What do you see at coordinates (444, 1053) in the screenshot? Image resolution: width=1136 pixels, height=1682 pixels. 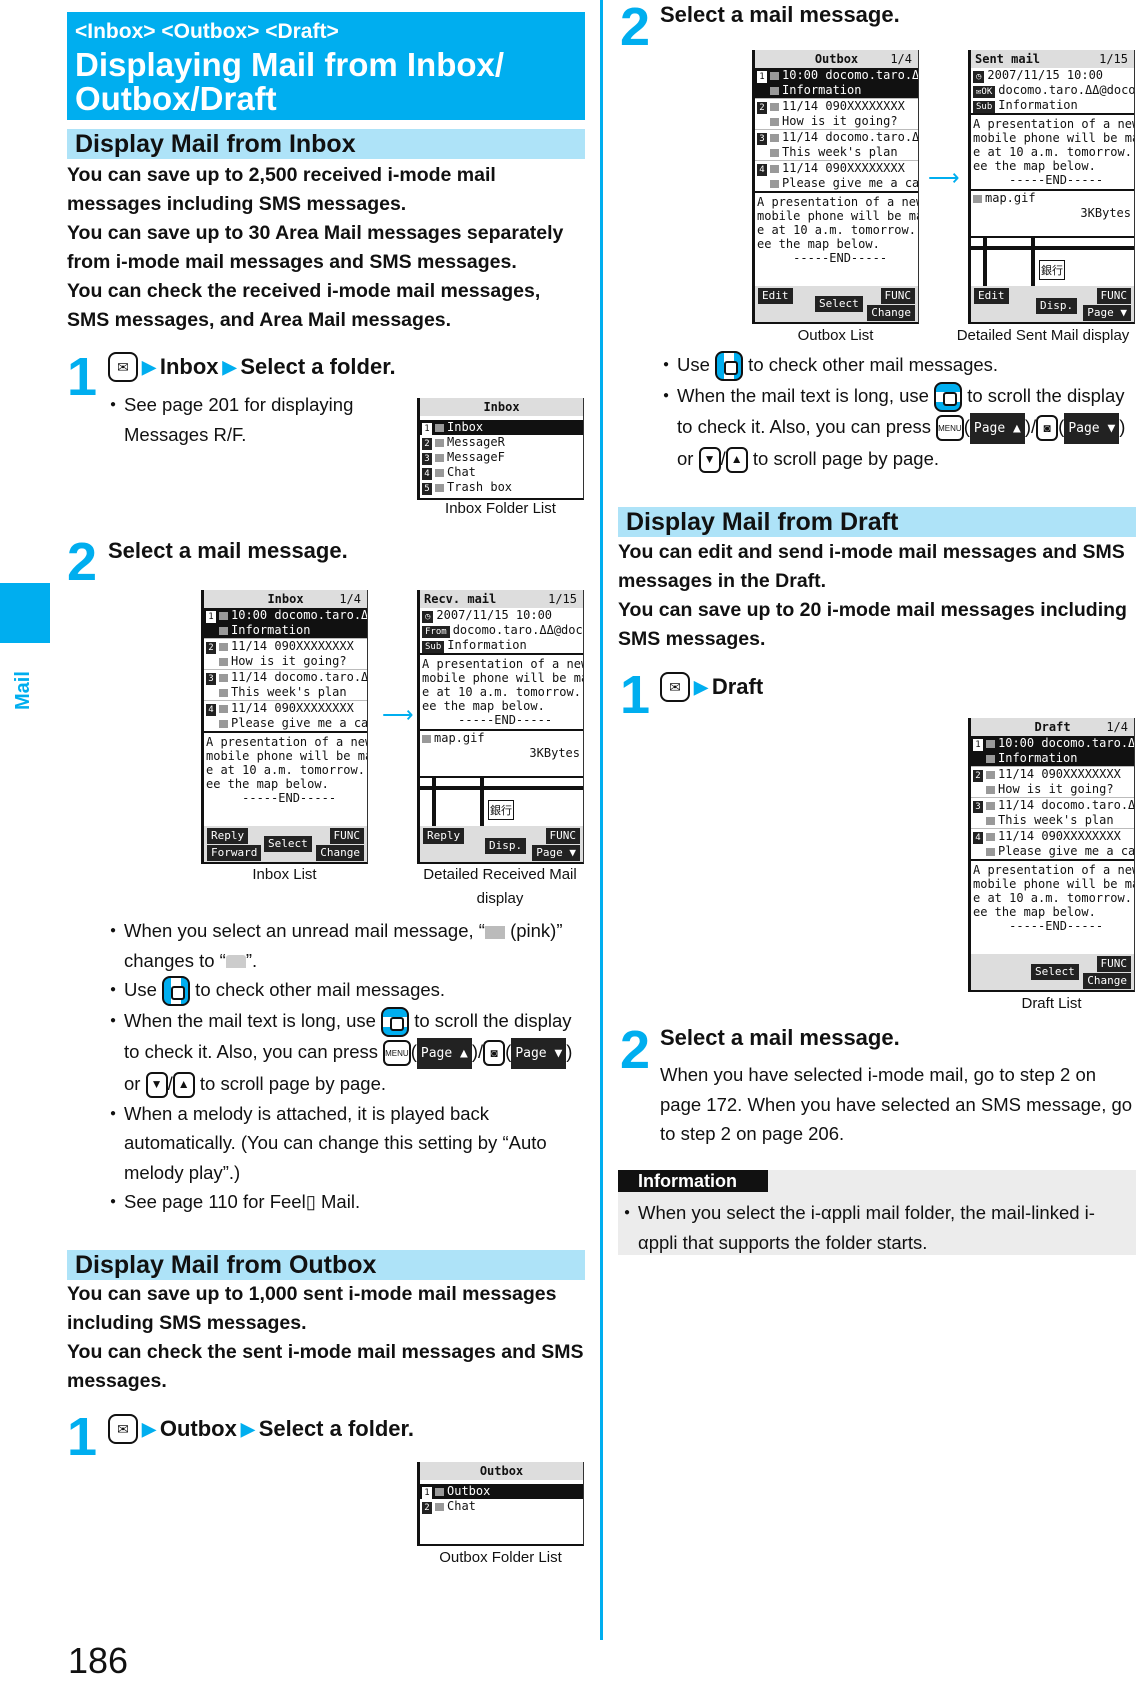 I see `page-up-softkey-label: Page ▲` at bounding box center [444, 1053].